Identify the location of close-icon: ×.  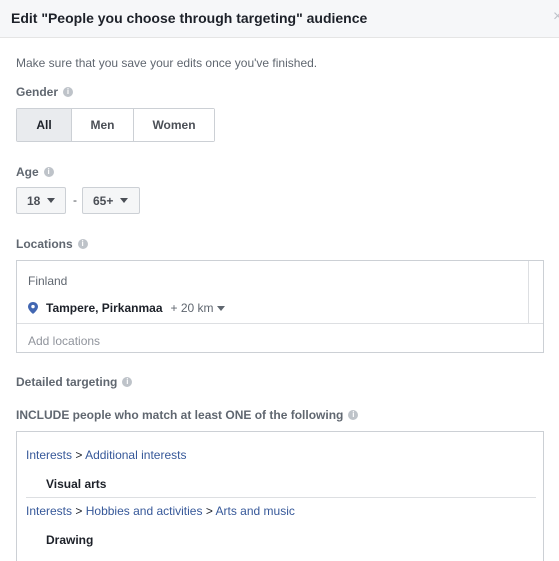
(556, 17).